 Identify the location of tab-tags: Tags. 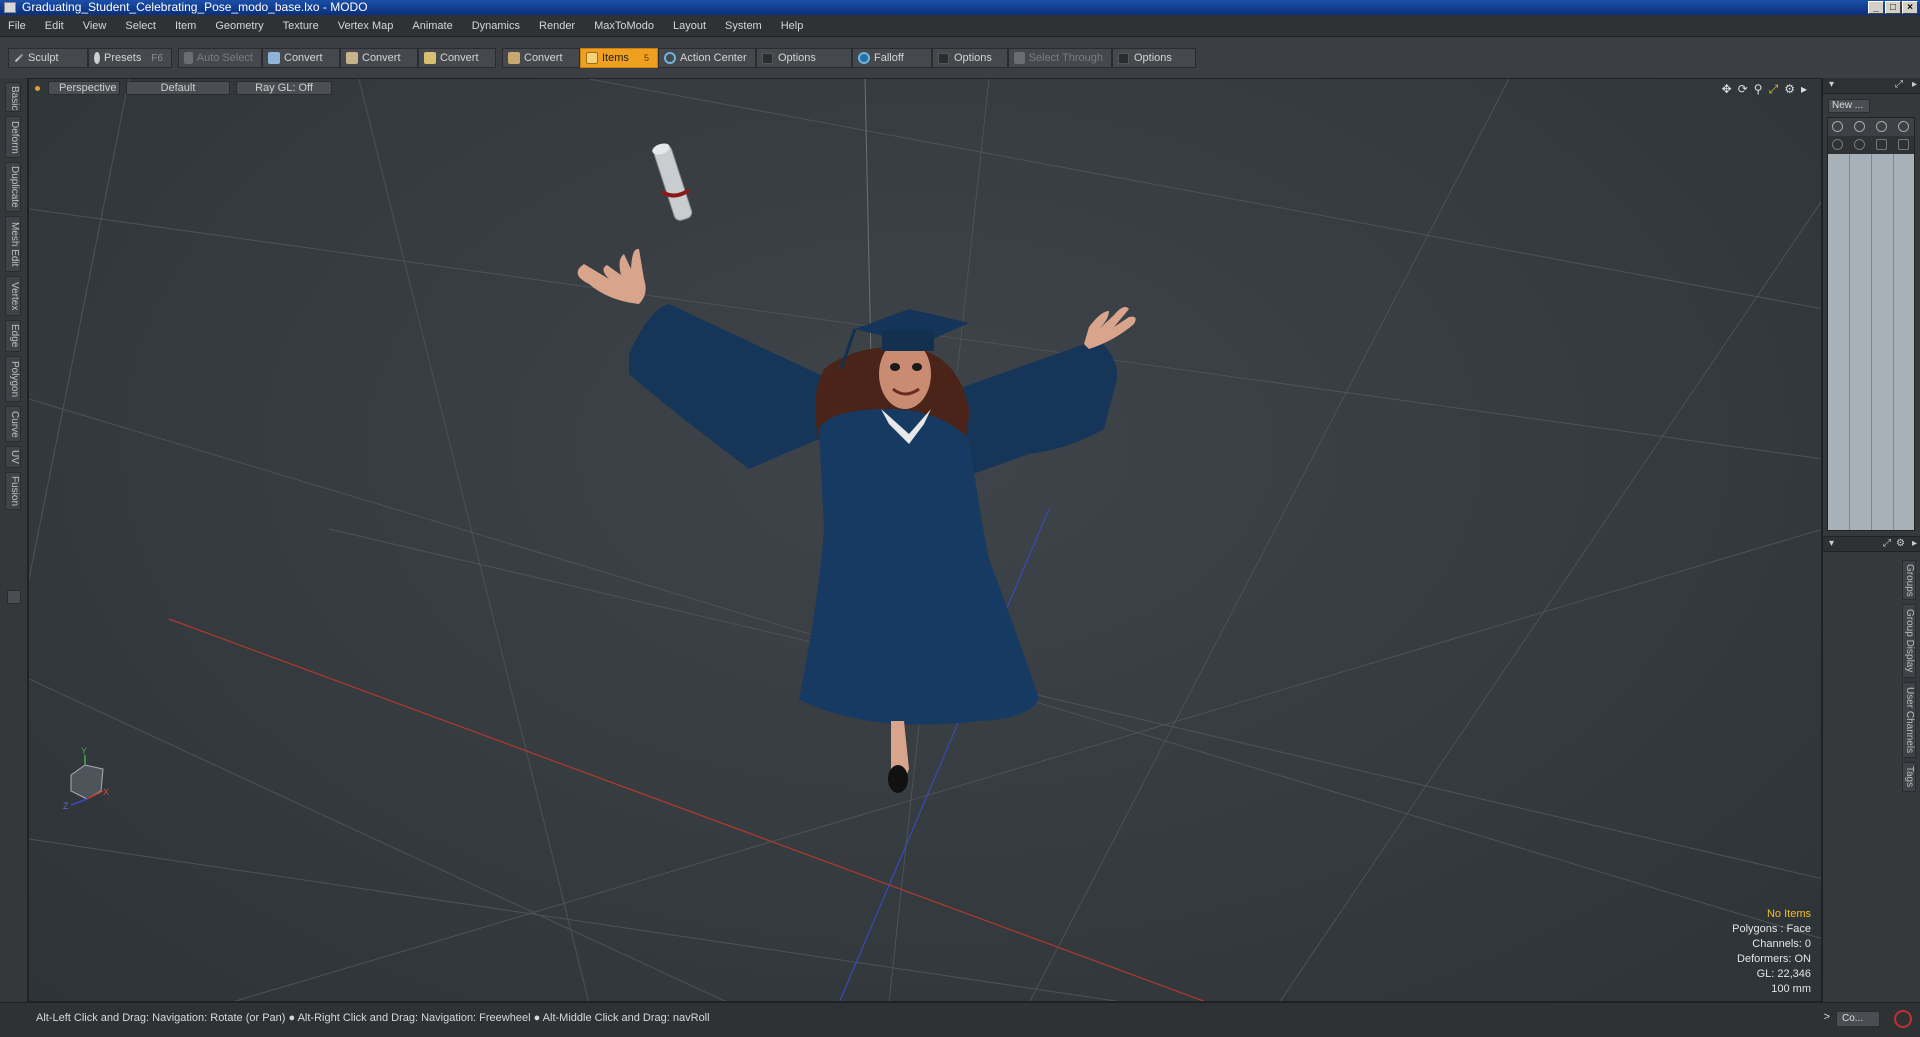
(1909, 777).